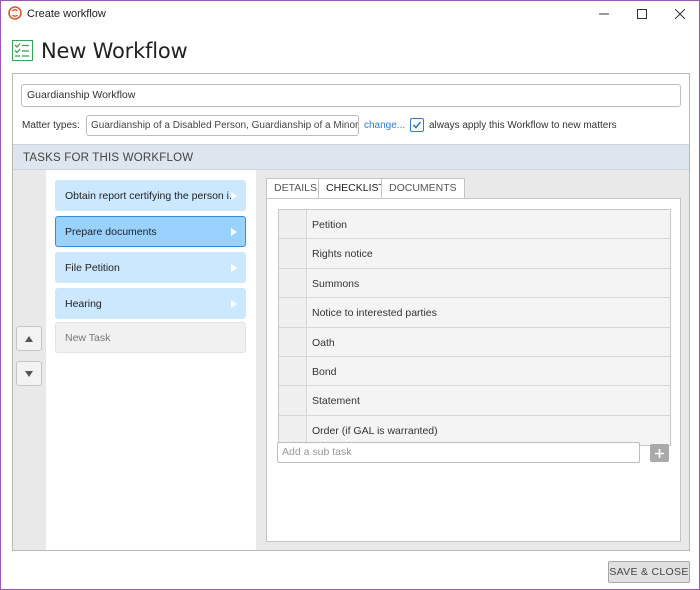  What do you see at coordinates (150, 303) in the screenshot?
I see `task-item: Hearing` at bounding box center [150, 303].